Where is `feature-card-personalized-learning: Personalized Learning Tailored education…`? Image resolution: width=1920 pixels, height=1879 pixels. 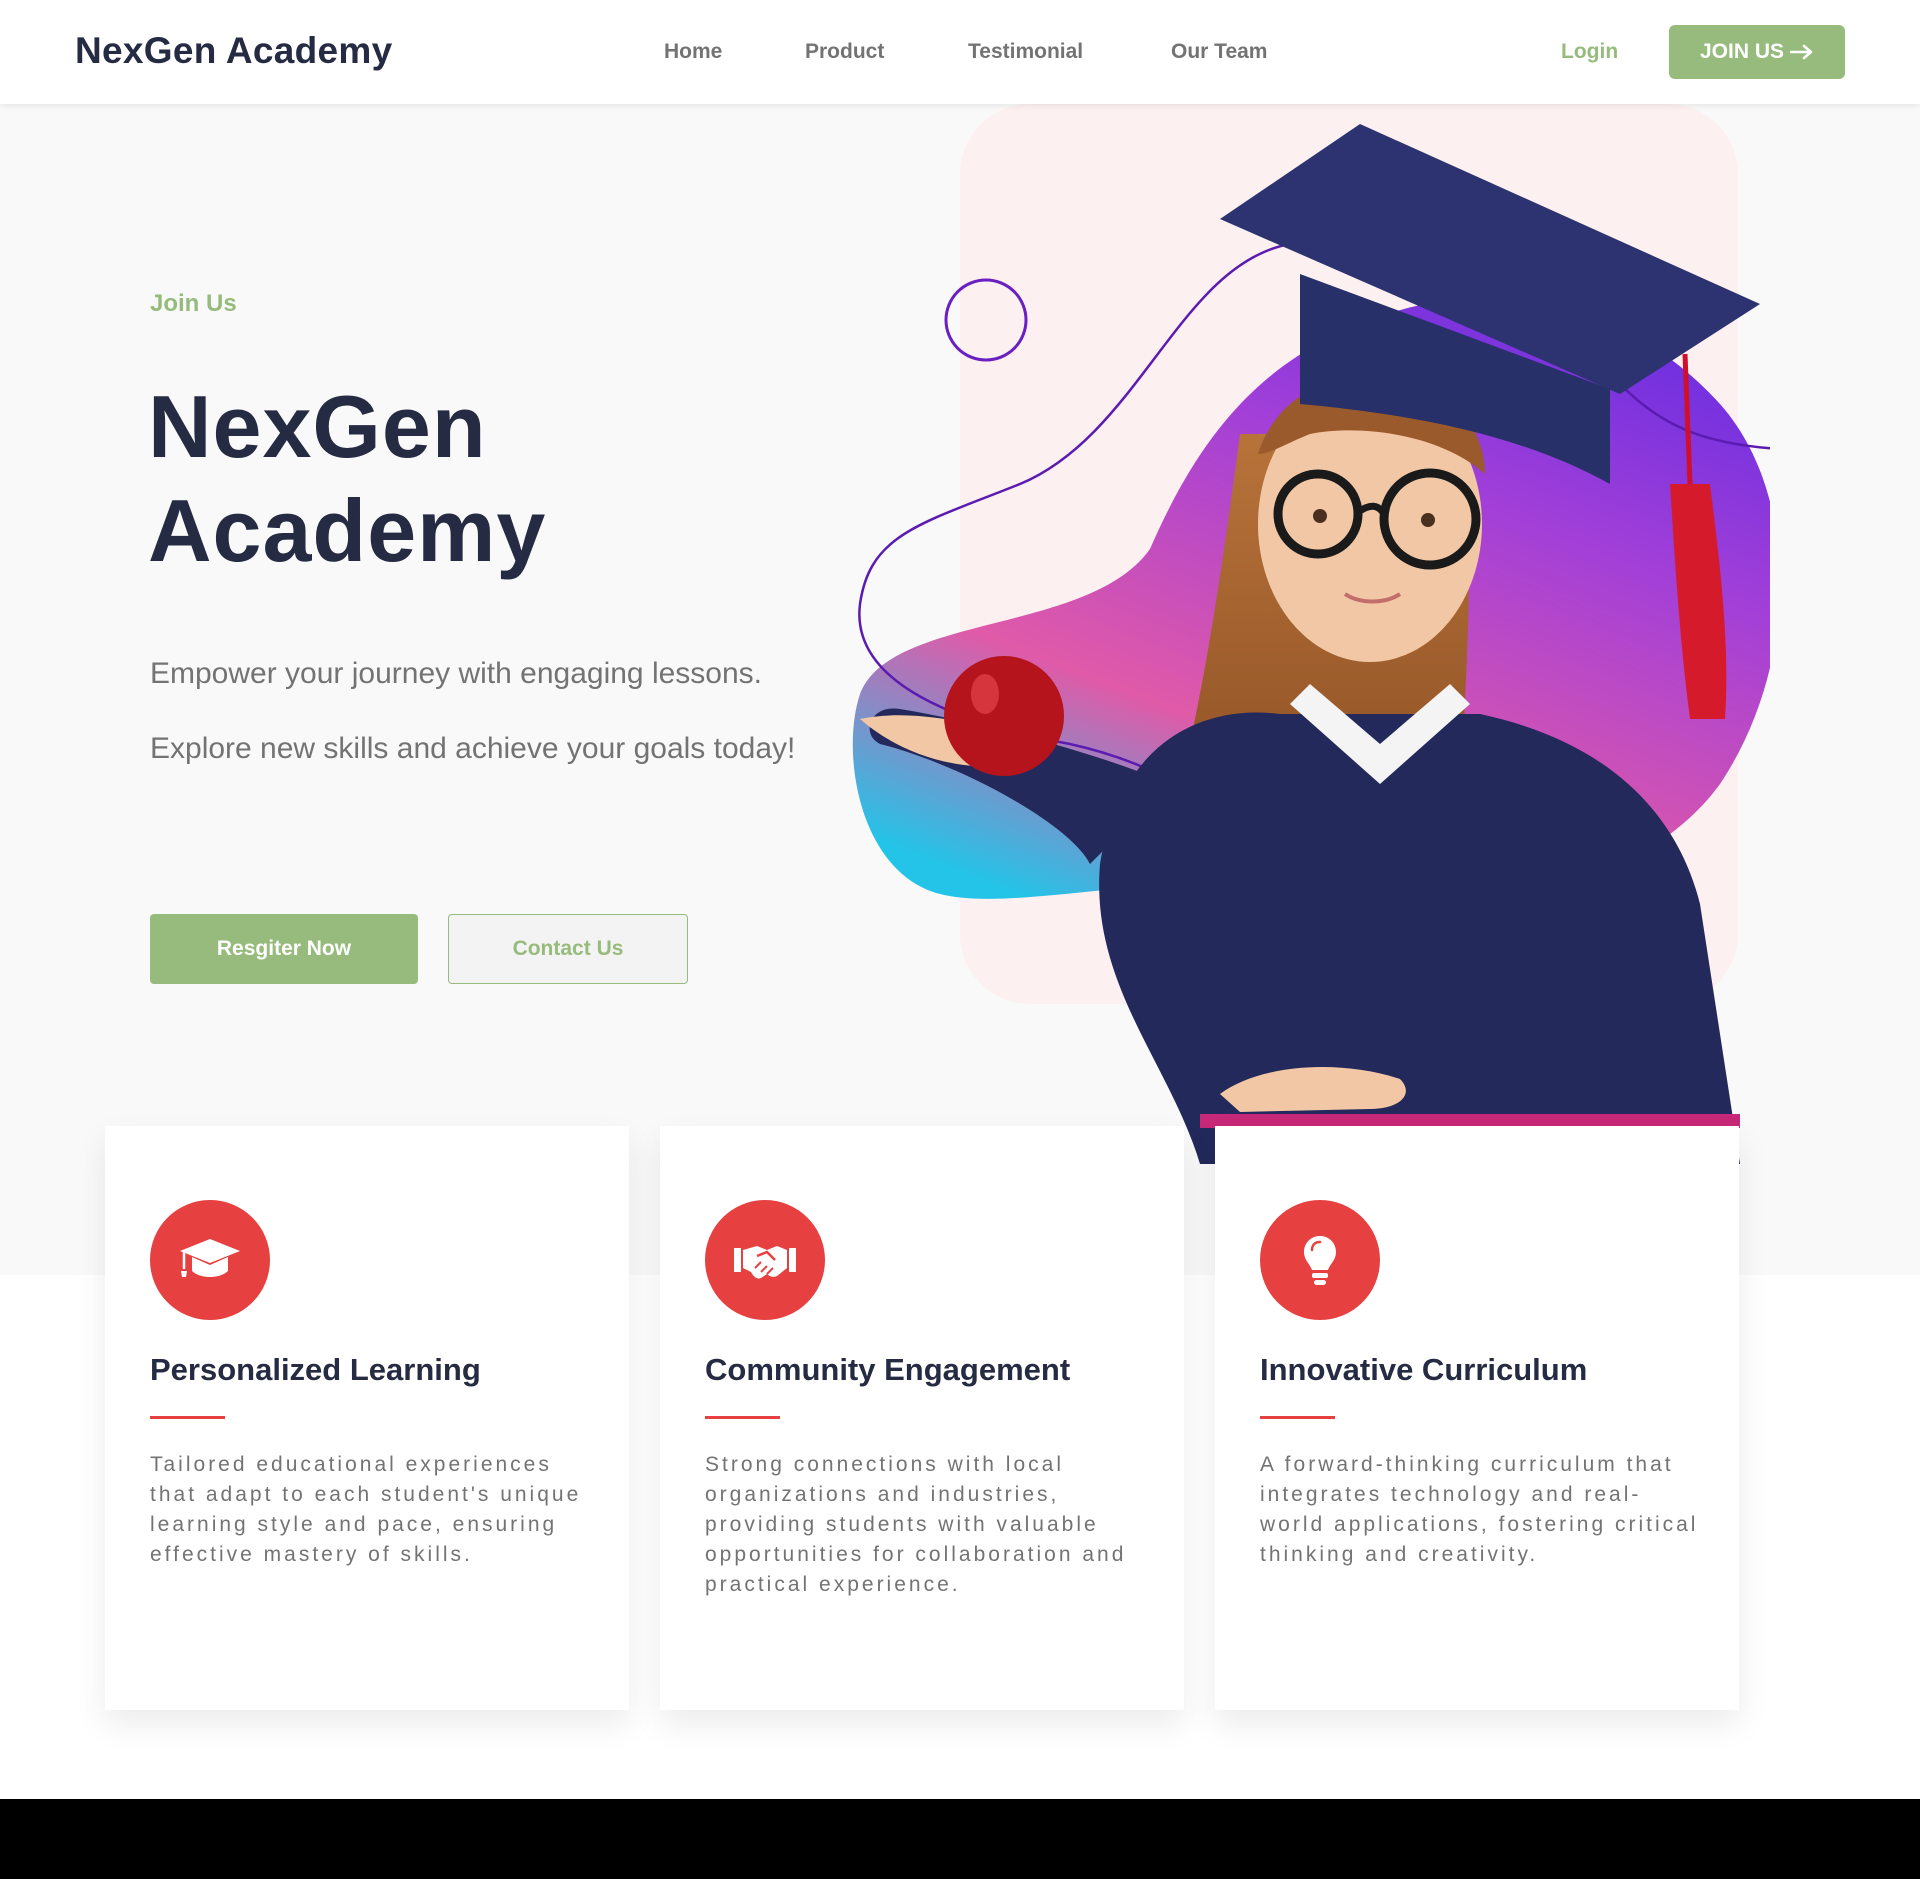 feature-card-personalized-learning: Personalized Learning Tailored education… is located at coordinates (367, 1418).